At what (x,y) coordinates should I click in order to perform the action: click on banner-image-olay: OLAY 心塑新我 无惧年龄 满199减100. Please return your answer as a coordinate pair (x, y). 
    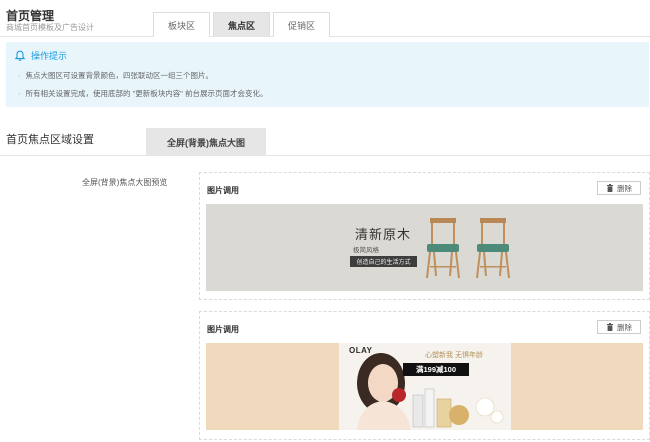
    Looking at the image, I should click on (424, 386).